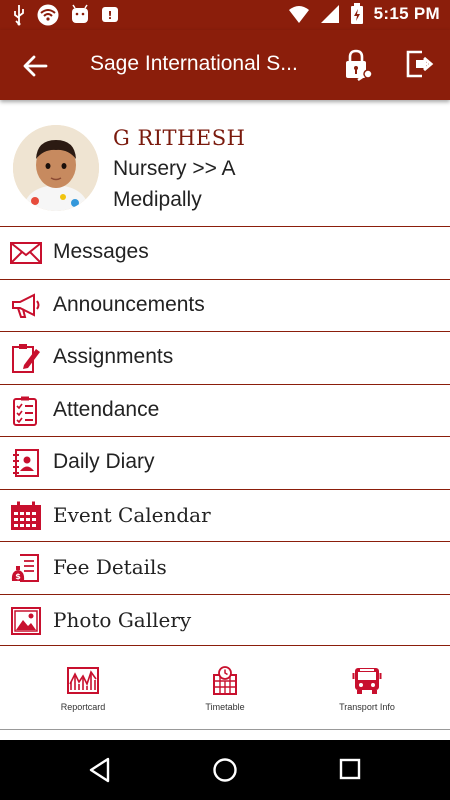 Image resolution: width=450 pixels, height=800 pixels. I want to click on nav-back-button, so click(100, 772).